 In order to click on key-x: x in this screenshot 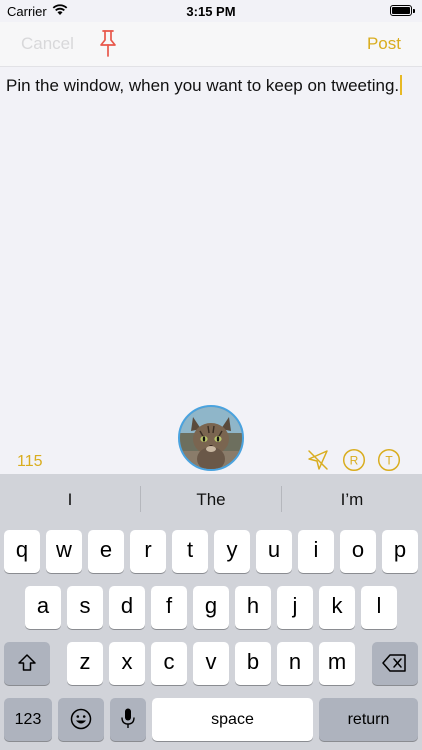, I will do `click(127, 663)`.